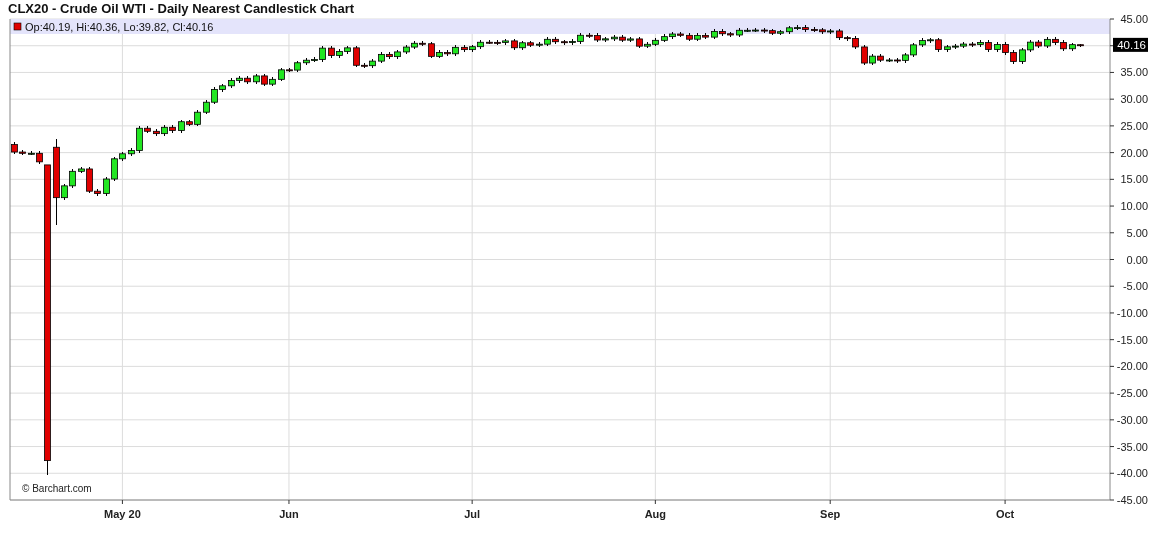  Describe the element at coordinates (57, 488) in the screenshot. I see `copyright-text: © Barchart.com` at that location.